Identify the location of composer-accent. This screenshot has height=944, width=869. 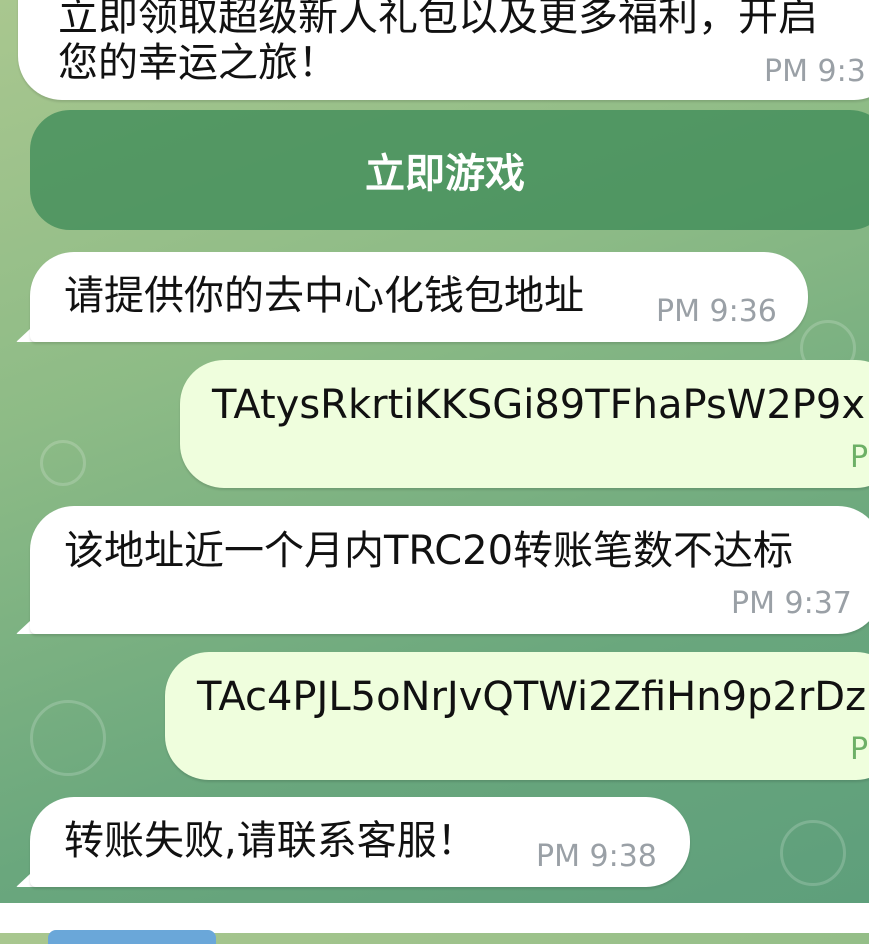
(132, 937).